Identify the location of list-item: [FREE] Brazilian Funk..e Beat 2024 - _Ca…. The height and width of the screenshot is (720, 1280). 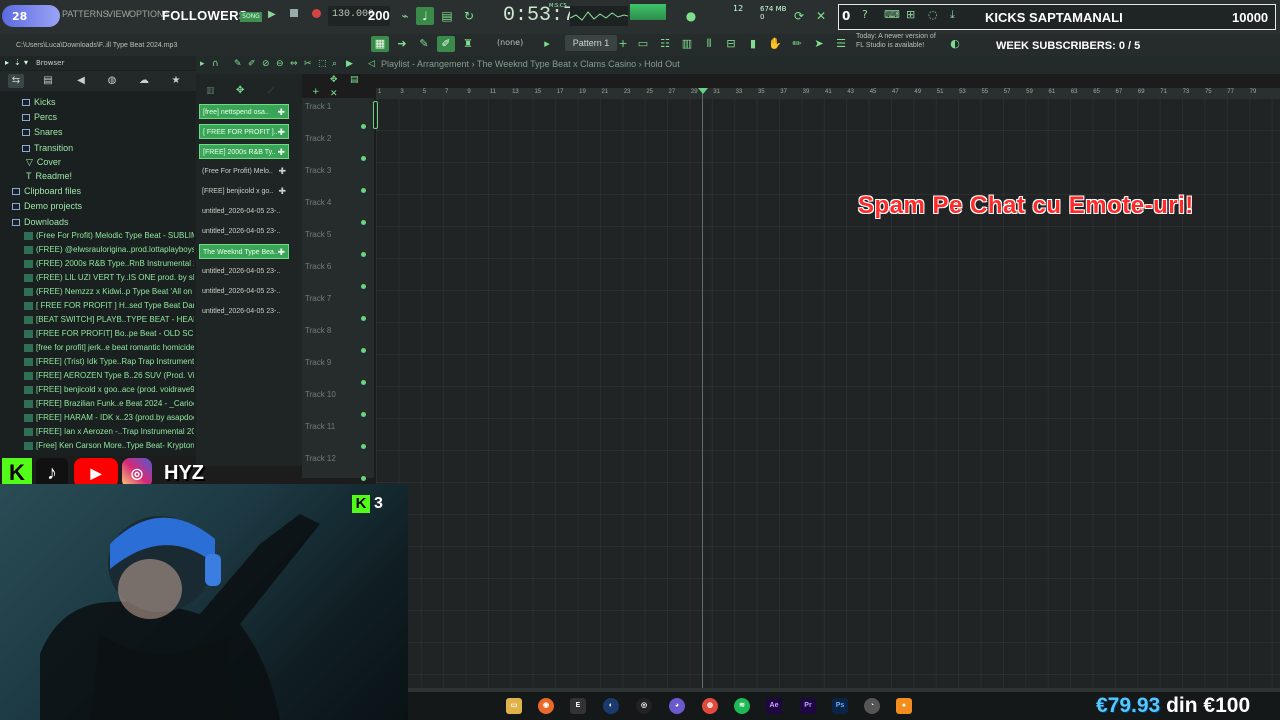
(109, 405).